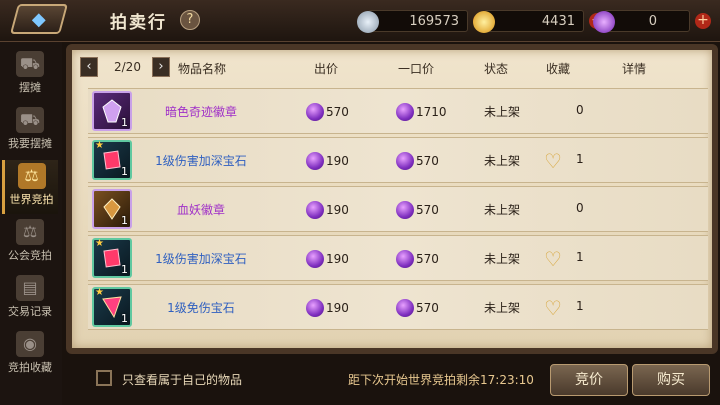 The height and width of the screenshot is (405, 720). I want to click on col-detail: 详情, so click(634, 69).